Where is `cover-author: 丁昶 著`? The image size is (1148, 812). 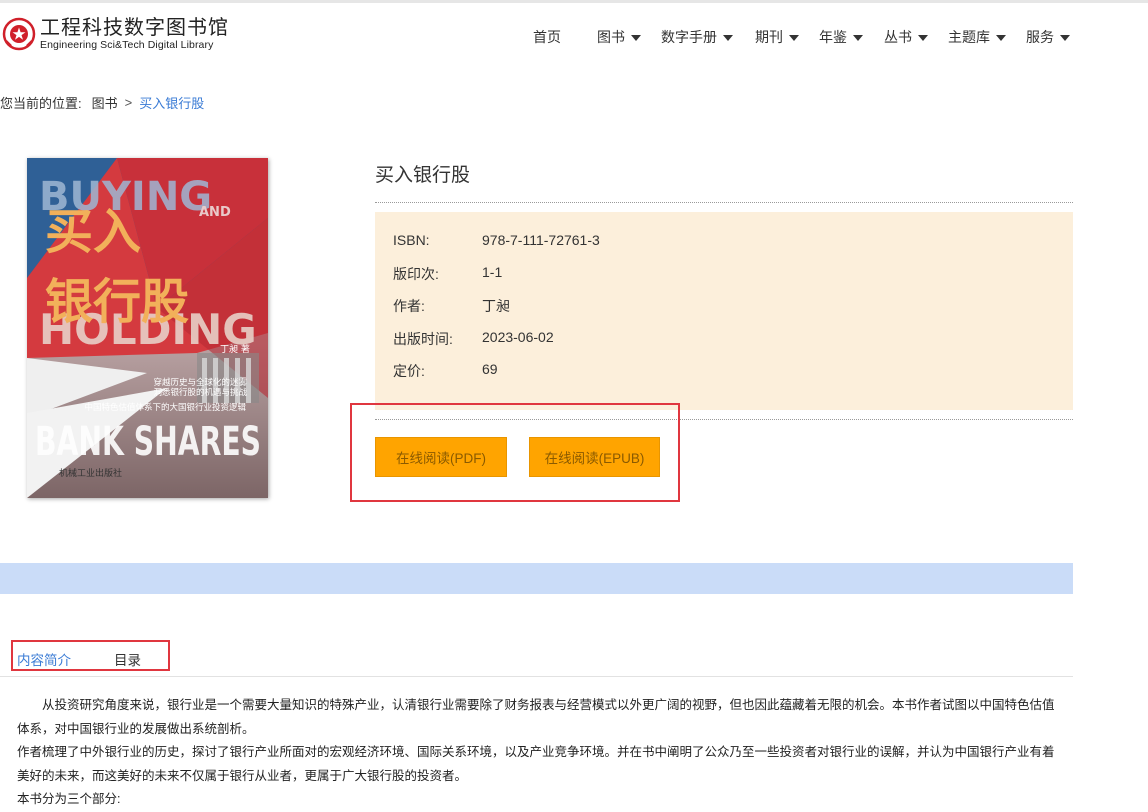 cover-author: 丁昶 著 is located at coordinates (235, 349).